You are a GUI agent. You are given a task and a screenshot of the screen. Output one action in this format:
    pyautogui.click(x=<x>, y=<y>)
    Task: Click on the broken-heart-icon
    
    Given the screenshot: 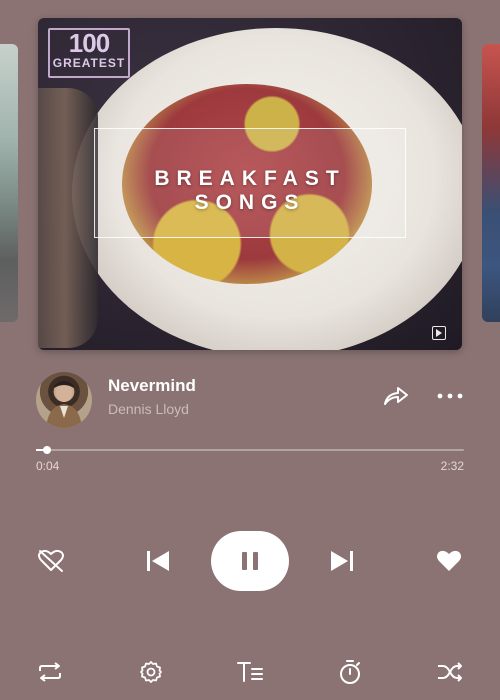 What is the action you would take?
    pyautogui.click(x=51, y=561)
    